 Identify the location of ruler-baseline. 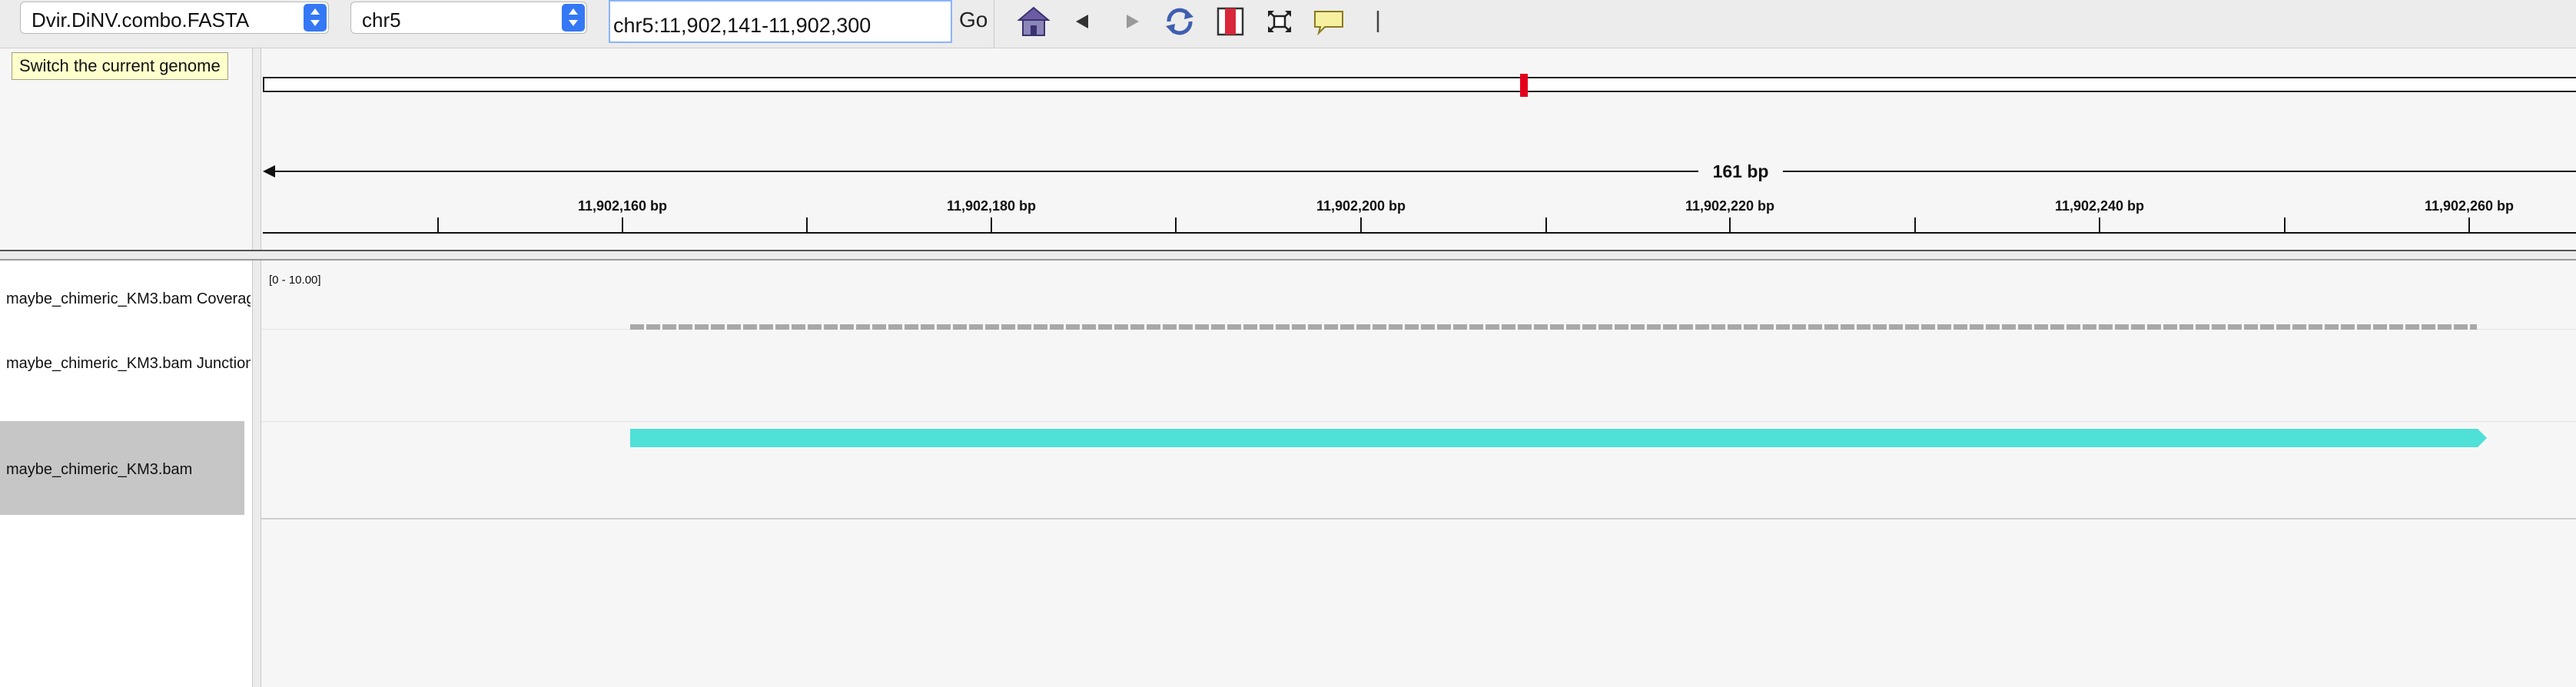
(1419, 233).